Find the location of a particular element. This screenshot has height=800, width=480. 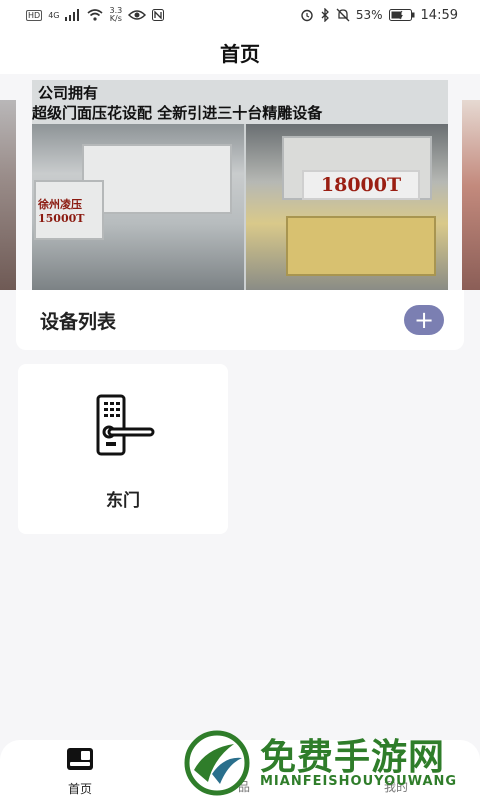

device-card: 东门 is located at coordinates (123, 449).